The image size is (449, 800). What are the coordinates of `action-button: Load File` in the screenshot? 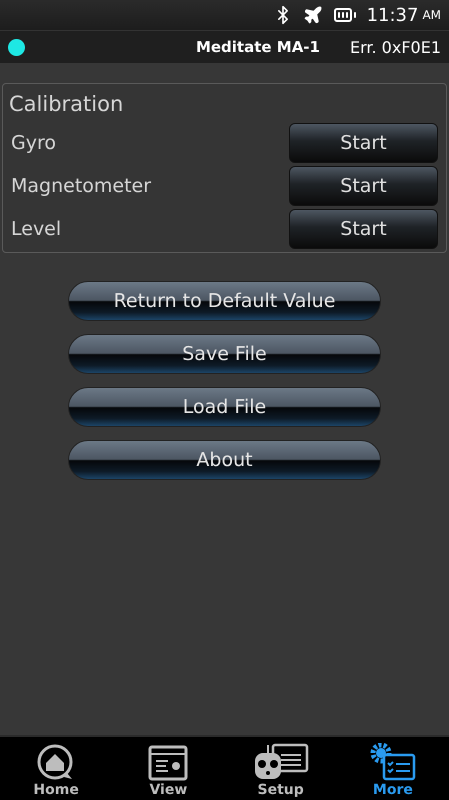 It's located at (224, 407).